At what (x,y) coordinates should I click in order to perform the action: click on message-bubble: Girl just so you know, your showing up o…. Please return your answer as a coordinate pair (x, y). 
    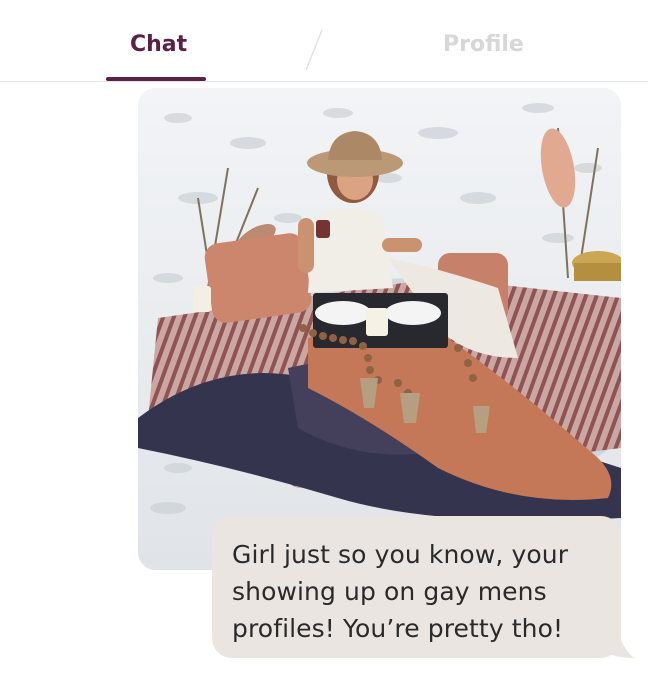
    Looking at the image, I should click on (416, 587).